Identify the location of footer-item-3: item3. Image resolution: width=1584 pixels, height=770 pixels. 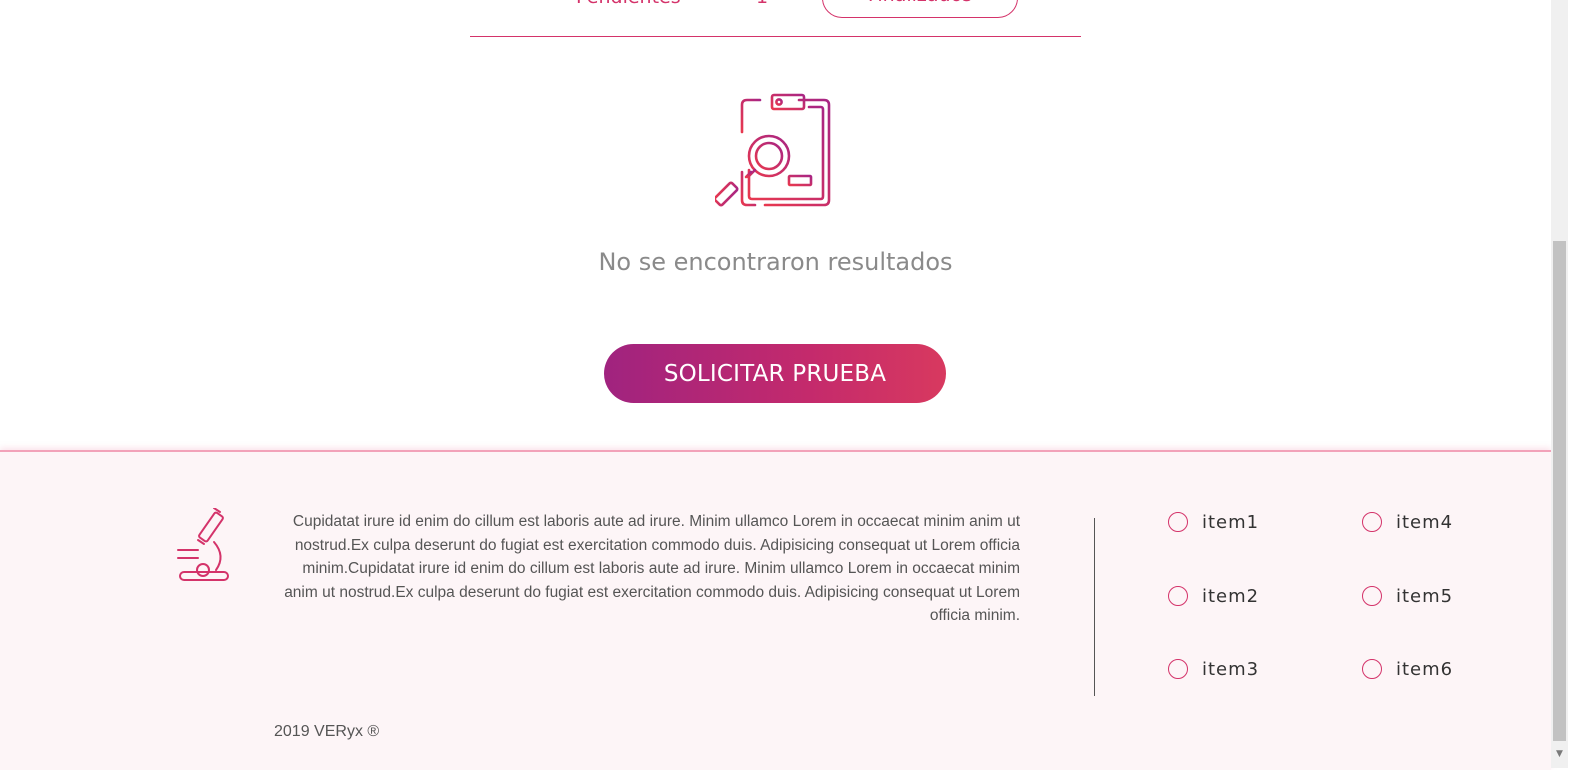
(1213, 669).